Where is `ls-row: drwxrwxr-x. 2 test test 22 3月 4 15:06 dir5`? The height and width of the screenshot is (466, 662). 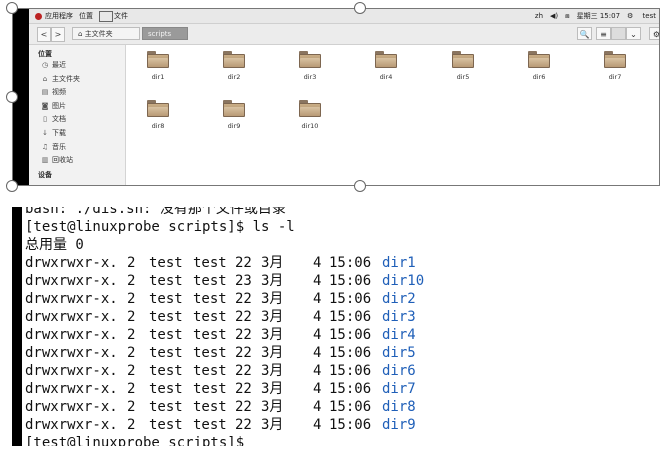 ls-row: drwxrwxr-x. 2 test test 22 3月 4 15:06 dir5 is located at coordinates (224, 353).